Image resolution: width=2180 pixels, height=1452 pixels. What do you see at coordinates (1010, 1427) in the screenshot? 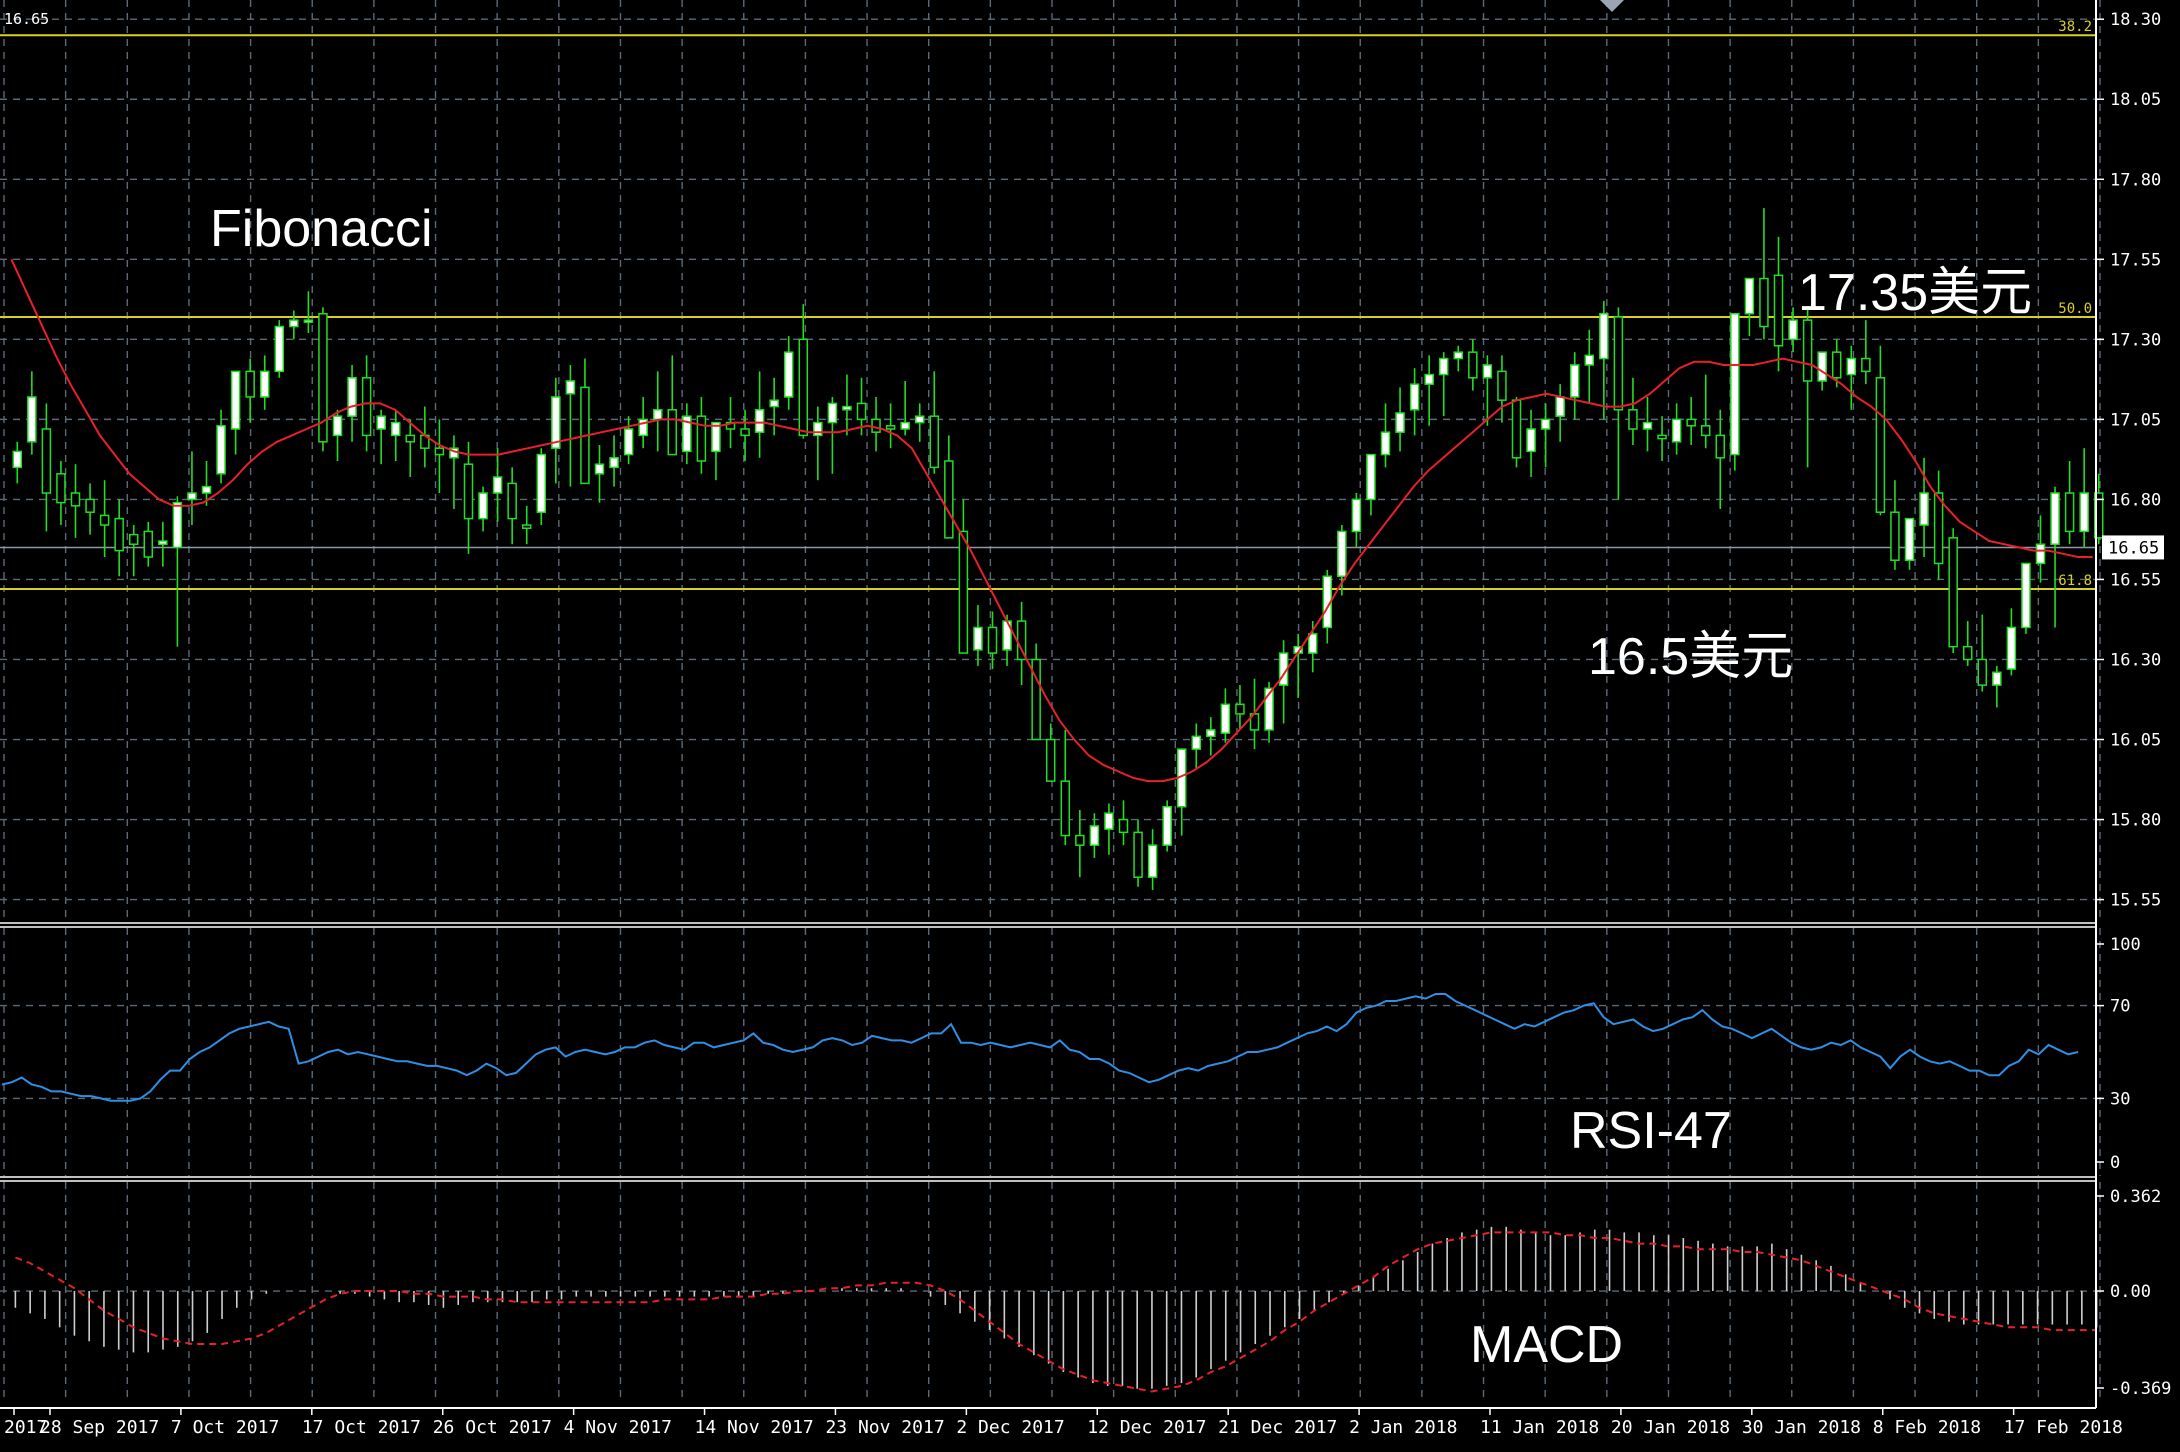
I see `date-tick-label: 2 Dec 2017` at bounding box center [1010, 1427].